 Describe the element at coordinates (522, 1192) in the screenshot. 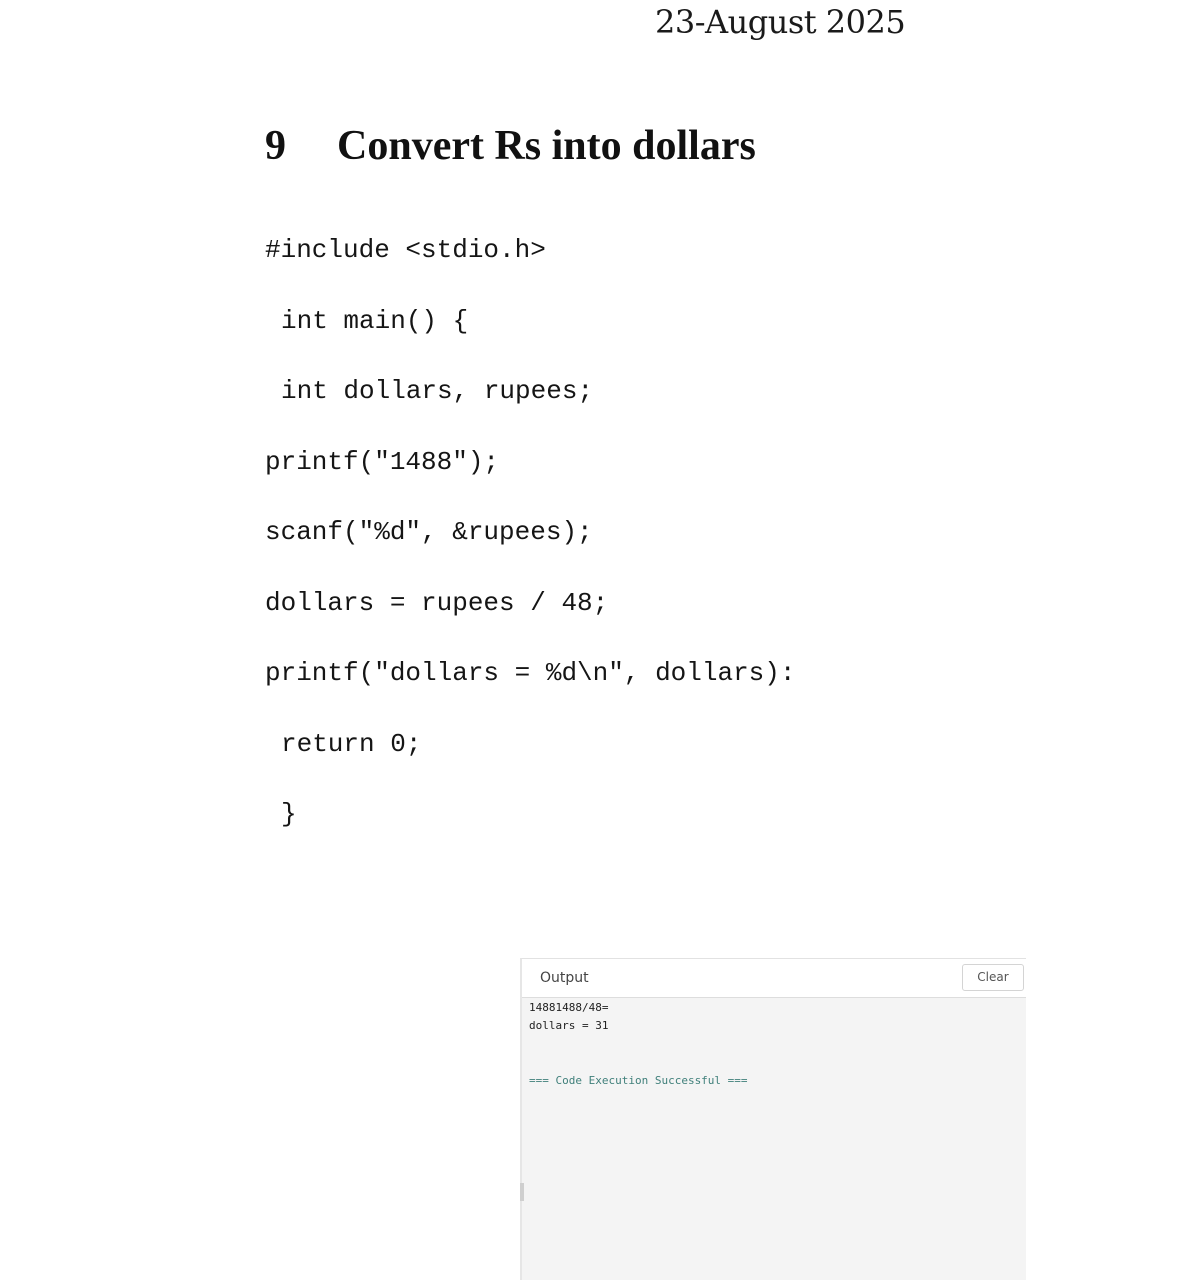

I see `resize-handle` at that location.